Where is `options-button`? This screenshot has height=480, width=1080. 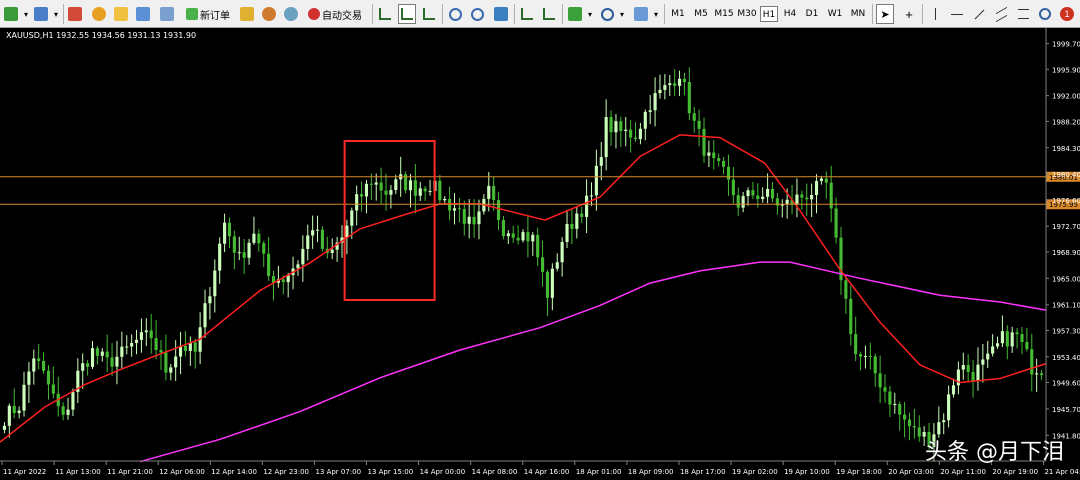
options-button is located at coordinates (269, 14).